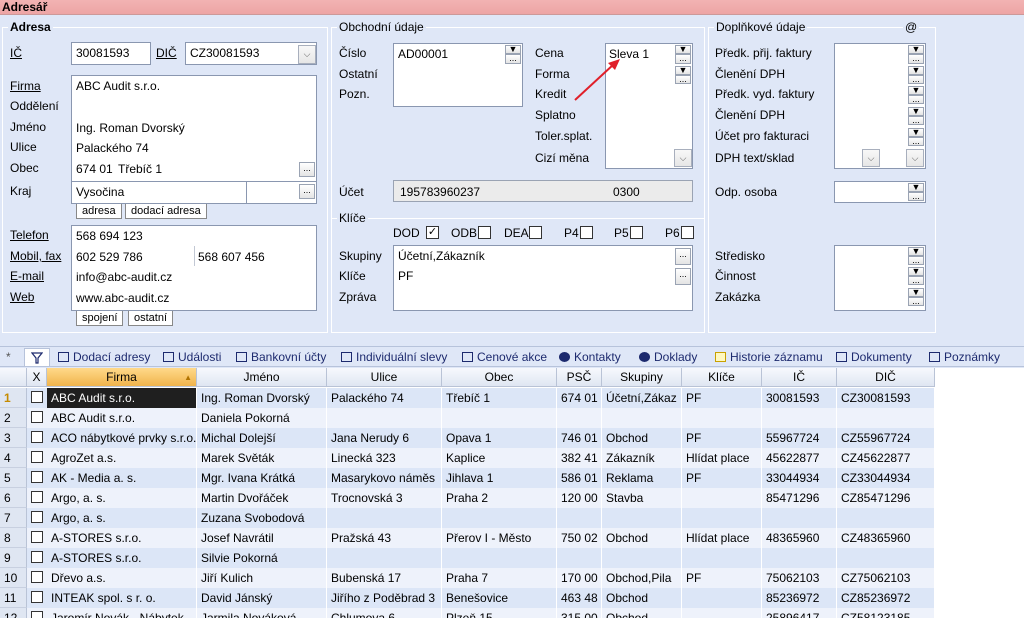 The image size is (1024, 618). Describe the element at coordinates (262, 478) in the screenshot. I see `cell-jmeno: Mgr. Ivana Krátká` at that location.